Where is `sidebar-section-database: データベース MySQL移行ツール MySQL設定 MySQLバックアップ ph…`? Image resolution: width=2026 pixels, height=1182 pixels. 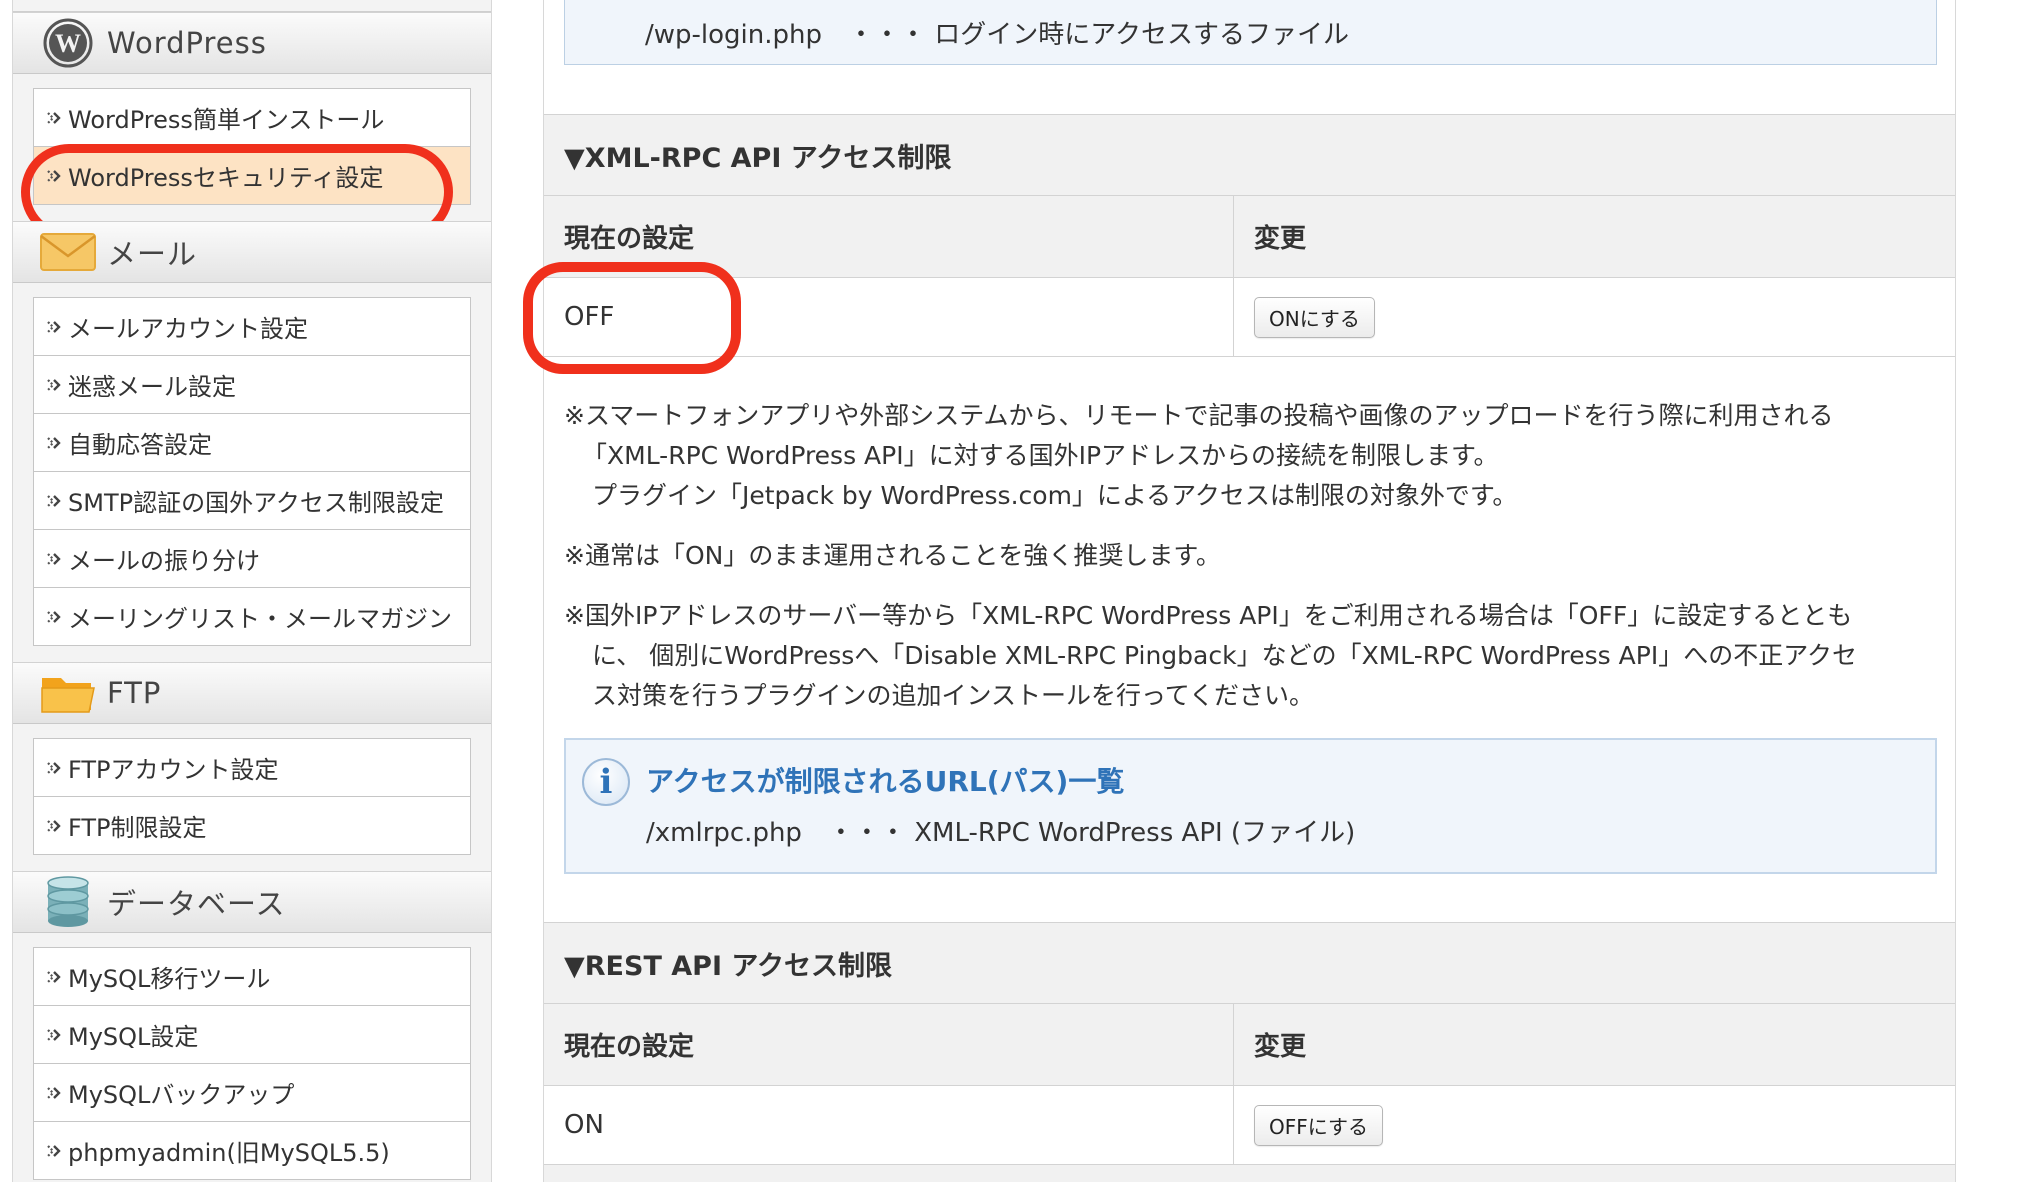
sidebar-section-database: データベース MySQL移行ツール MySQL設定 MySQLバックアップ ph… is located at coordinates (252, 1025).